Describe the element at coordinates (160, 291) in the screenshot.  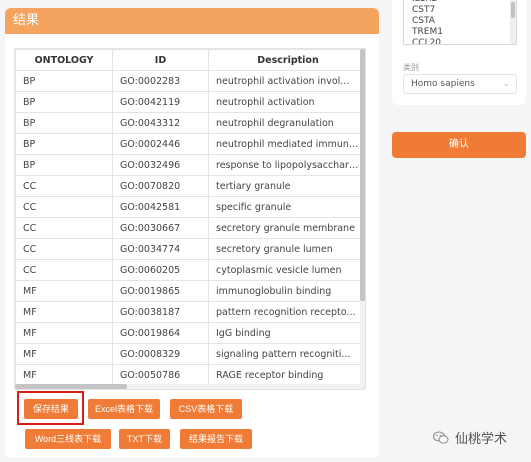
I see `go-id-cell: GO:0019865` at that location.